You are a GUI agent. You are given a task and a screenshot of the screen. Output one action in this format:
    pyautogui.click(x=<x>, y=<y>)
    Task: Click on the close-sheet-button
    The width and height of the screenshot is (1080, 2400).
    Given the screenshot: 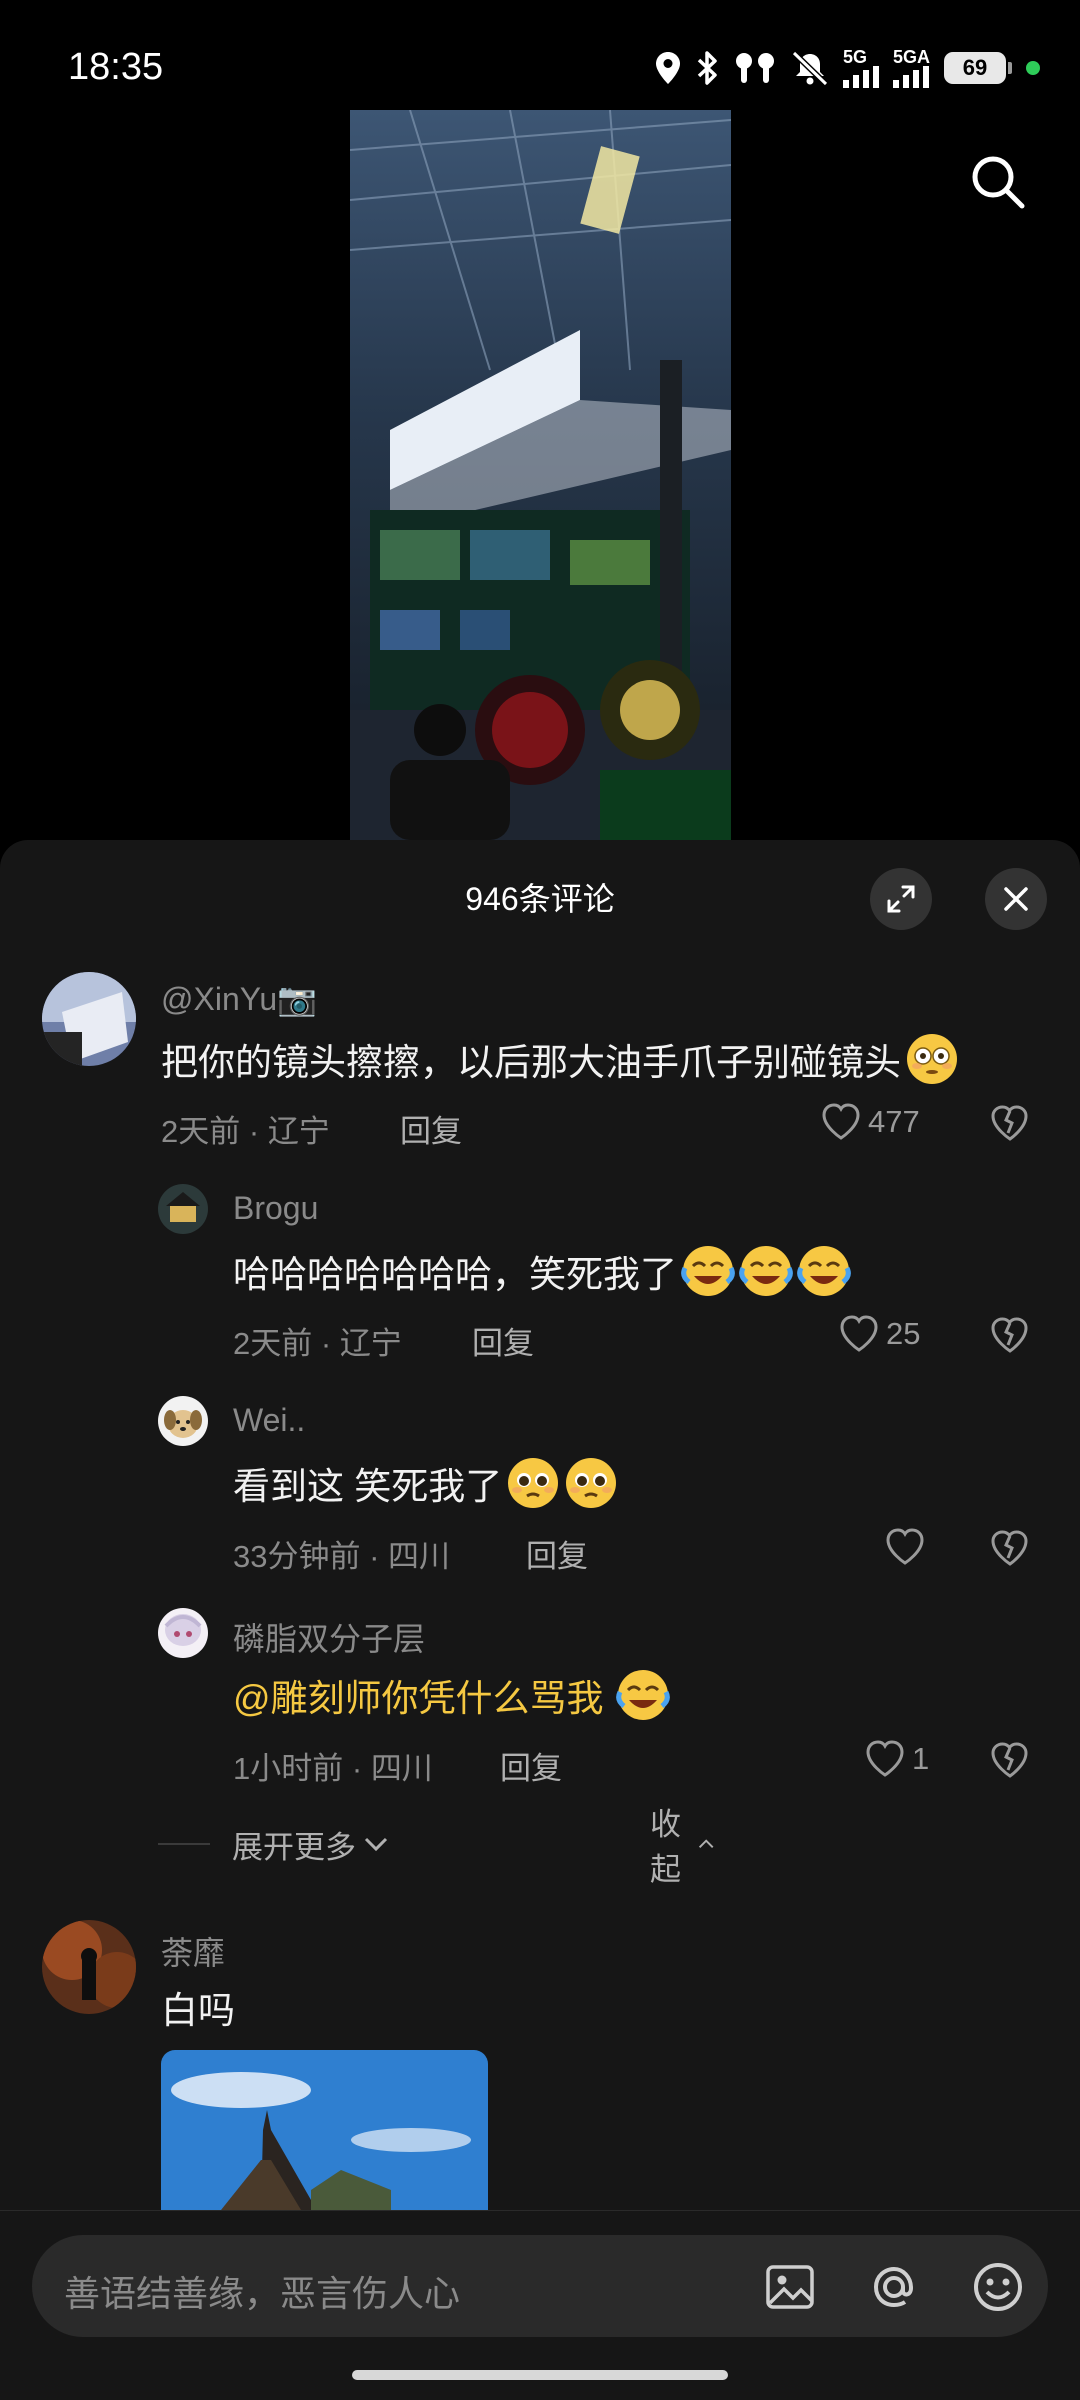 What is the action you would take?
    pyautogui.click(x=1016, y=899)
    